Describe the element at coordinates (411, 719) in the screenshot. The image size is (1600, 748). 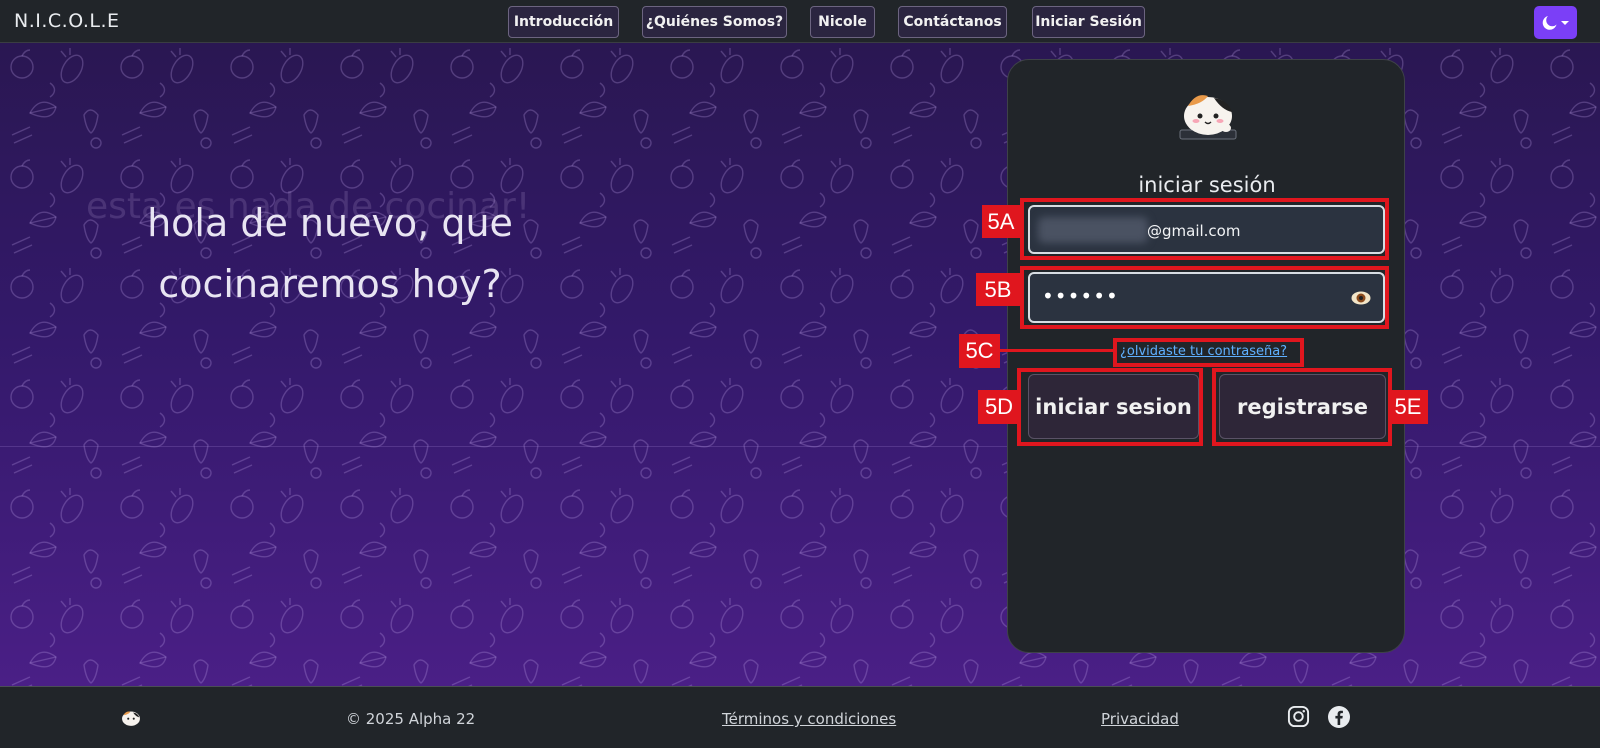
I see `footer-copyright: © 2025 Alpha 22` at that location.